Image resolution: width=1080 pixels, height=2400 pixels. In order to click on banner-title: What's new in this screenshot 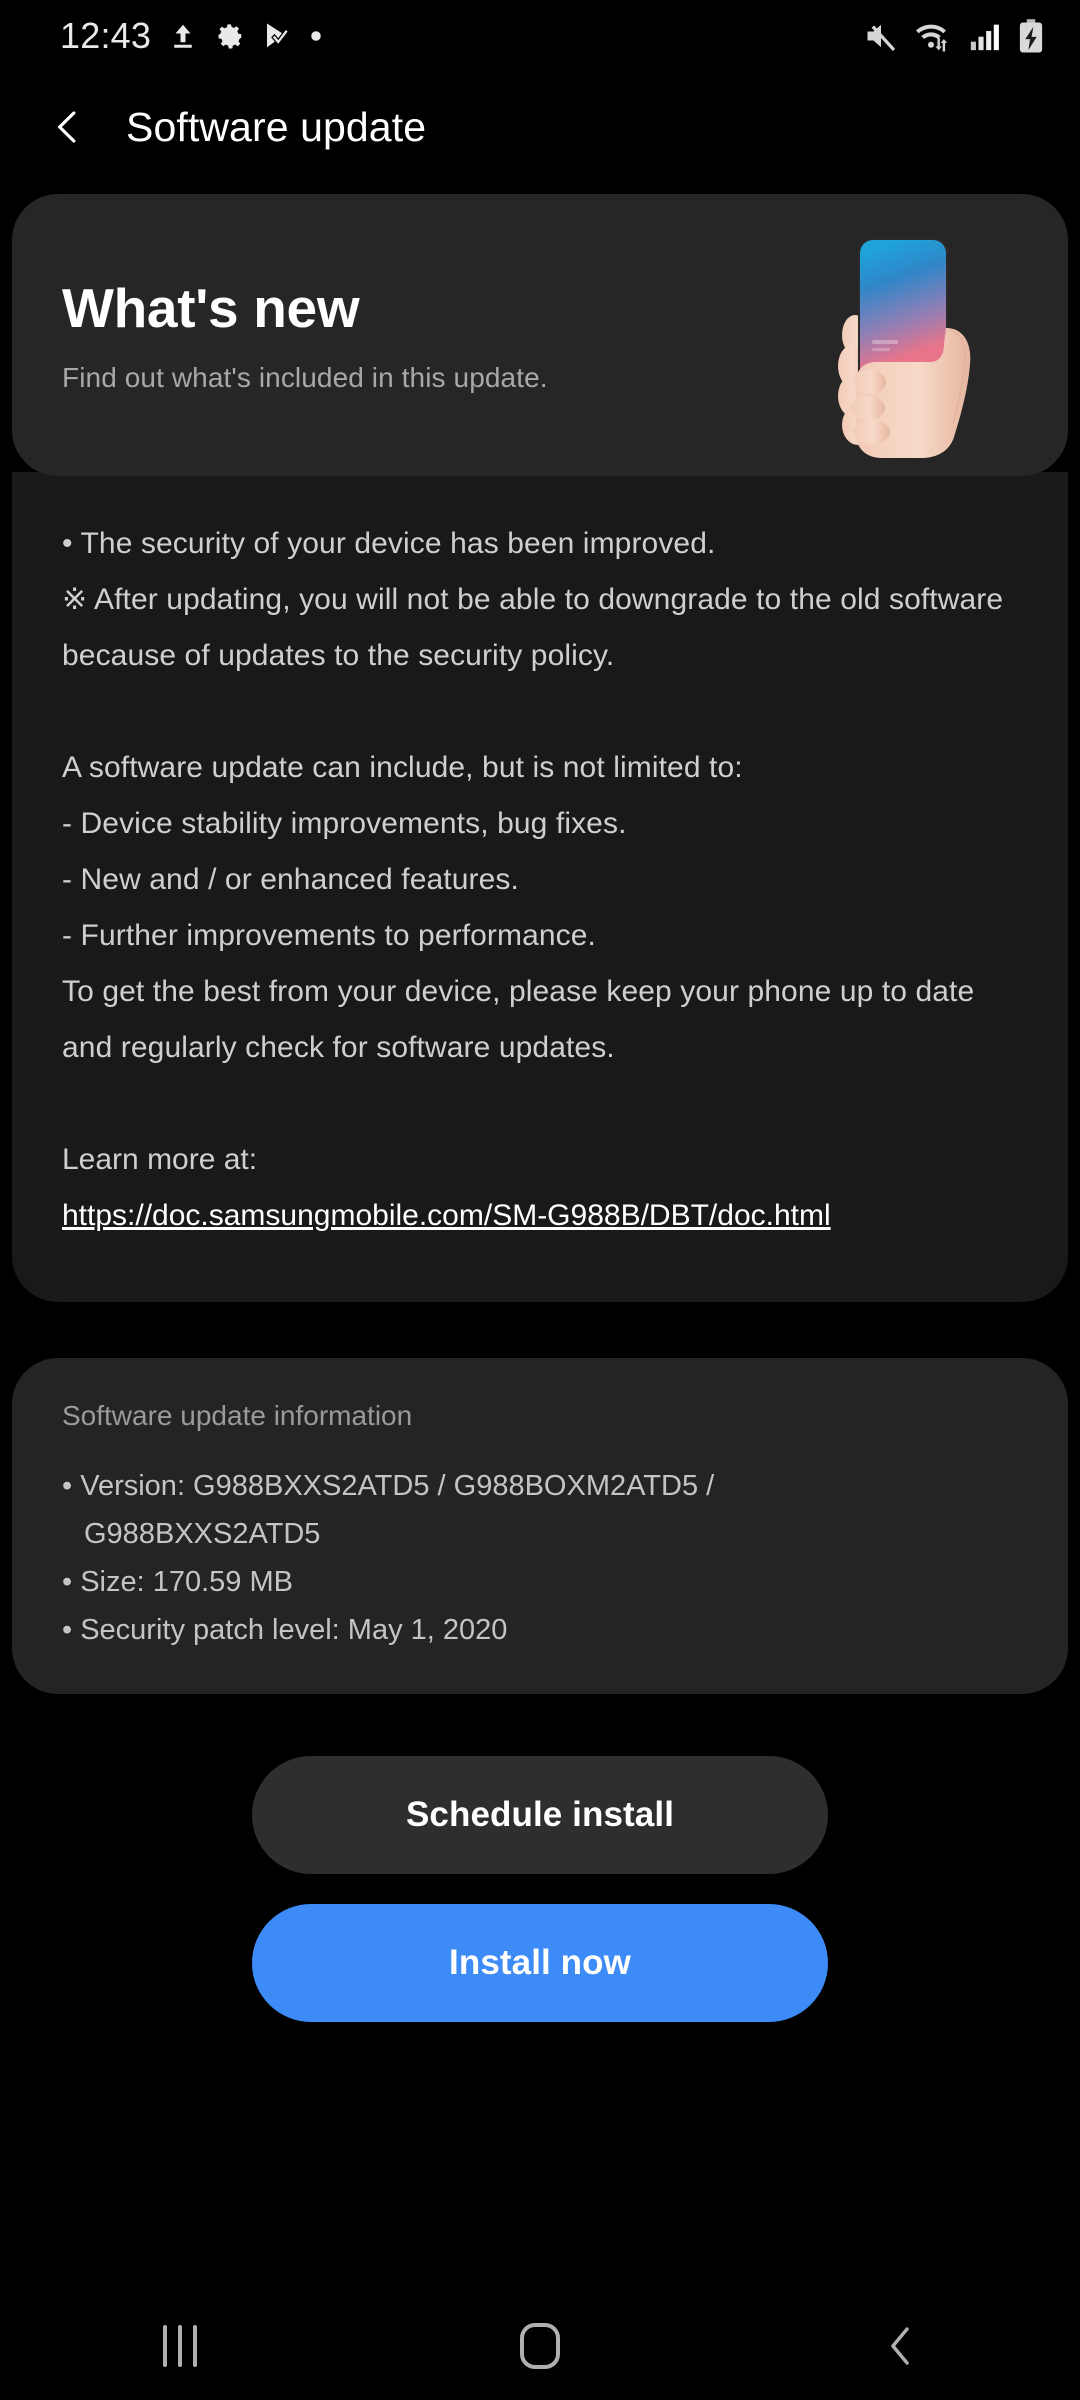, I will do `click(211, 308)`.